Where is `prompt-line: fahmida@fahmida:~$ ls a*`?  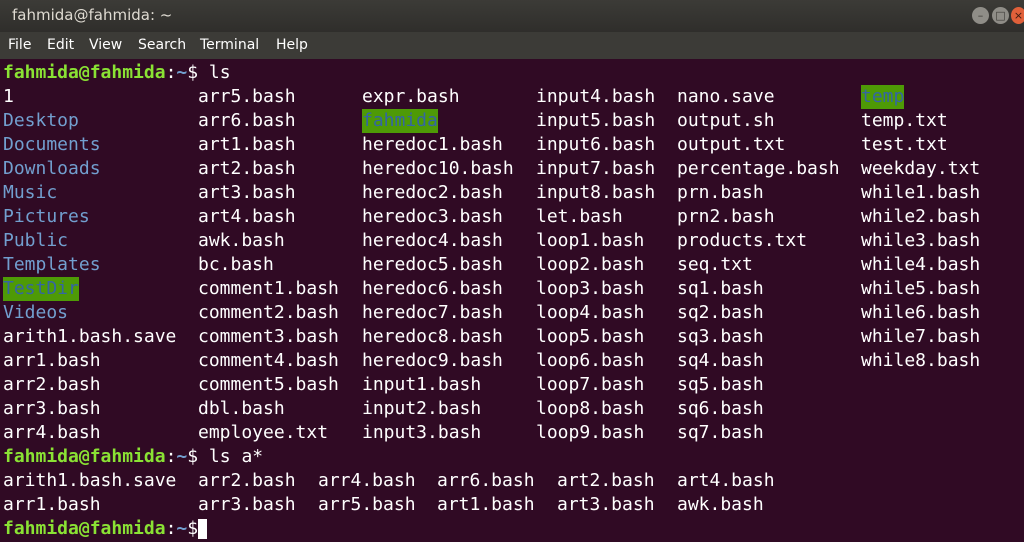
prompt-line: fahmida@fahmida:~$ ls a* is located at coordinates (133, 457).